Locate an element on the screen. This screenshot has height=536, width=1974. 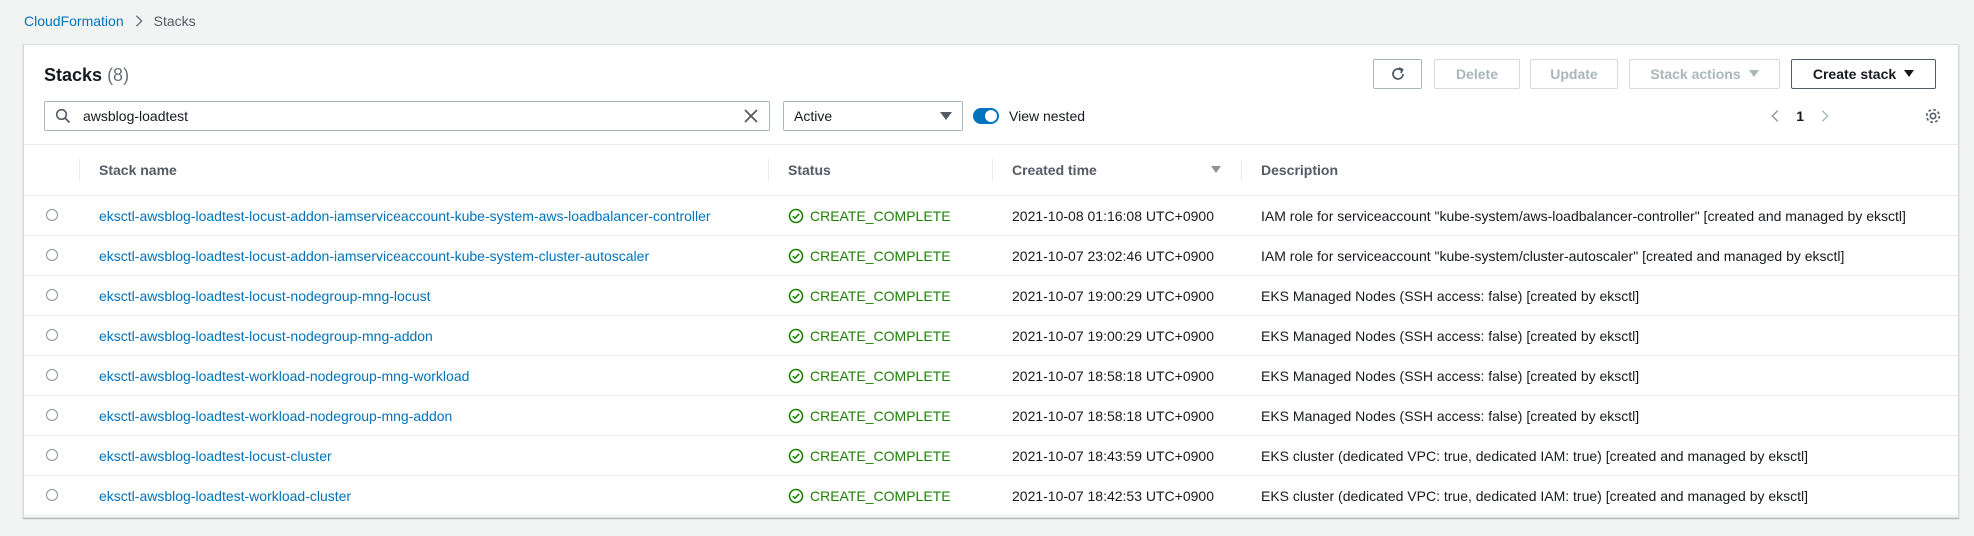
created-time-cell: 2021-10-07 18:43:59 UTC+0900 is located at coordinates (1116, 455).